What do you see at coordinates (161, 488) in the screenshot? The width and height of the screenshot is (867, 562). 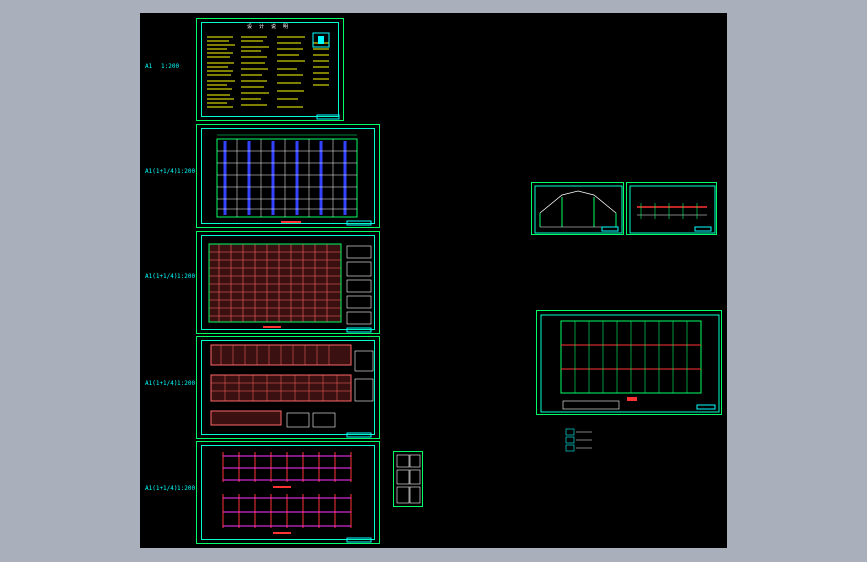 I see `sheet-5-size-label: A1(1+1/4)` at bounding box center [161, 488].